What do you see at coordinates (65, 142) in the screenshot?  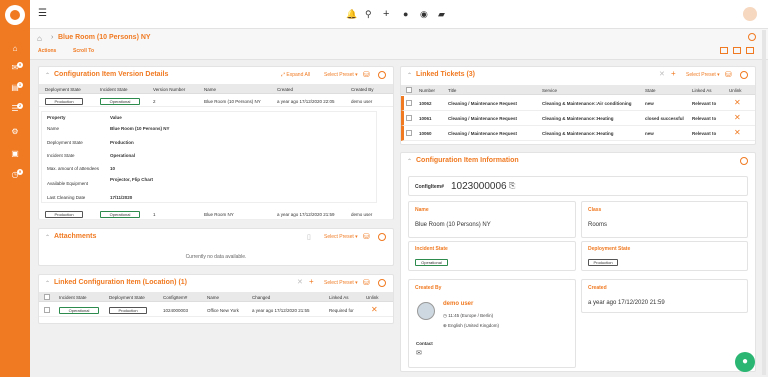 I see `property-label: Deployment State` at bounding box center [65, 142].